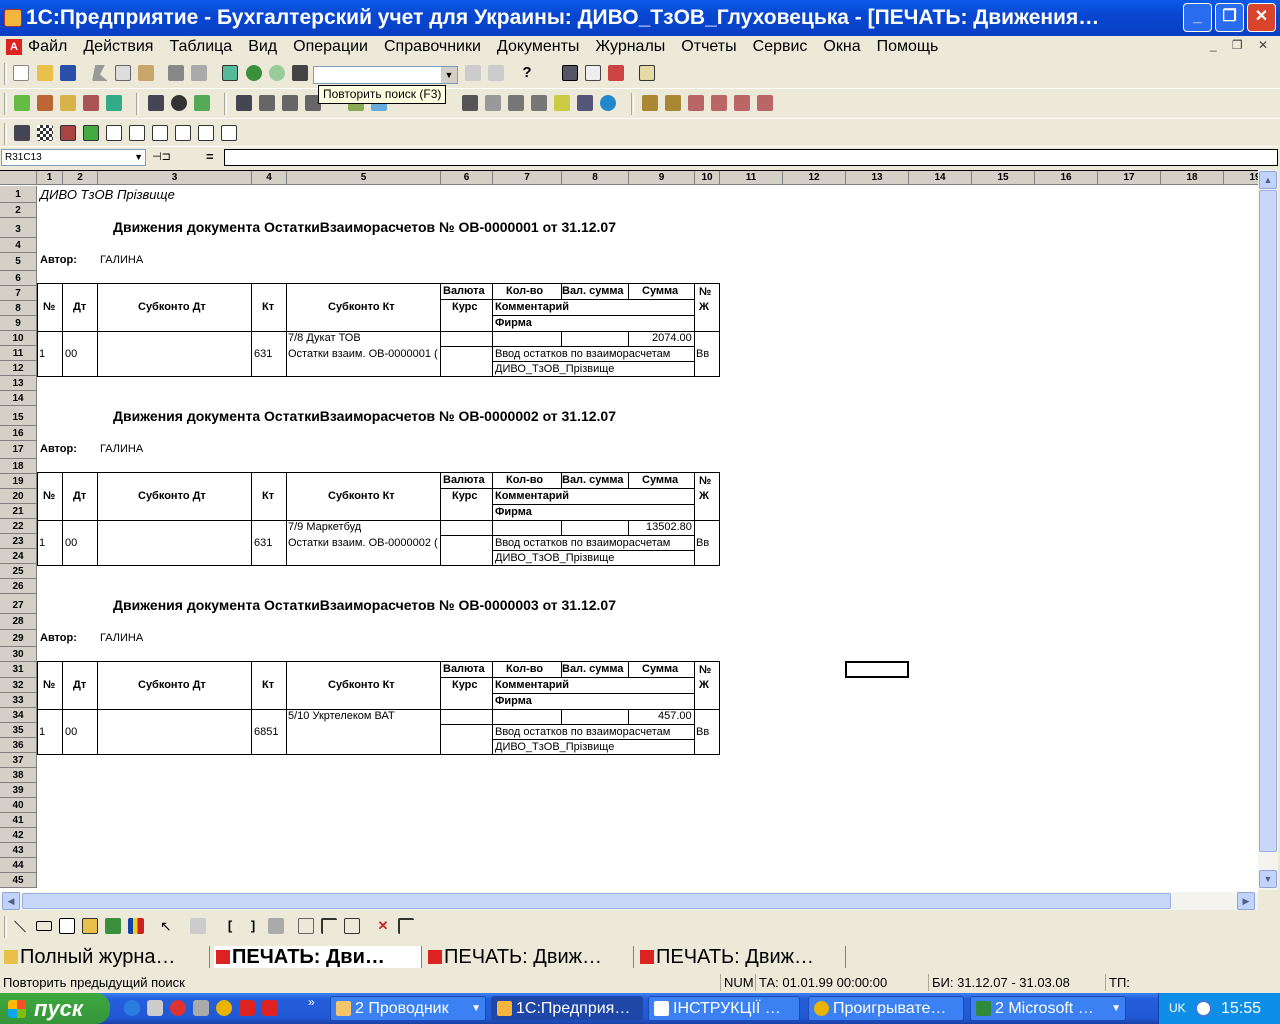 The image size is (1280, 1024). What do you see at coordinates (113, 926) in the screenshot?
I see `ole-object-icon` at bounding box center [113, 926].